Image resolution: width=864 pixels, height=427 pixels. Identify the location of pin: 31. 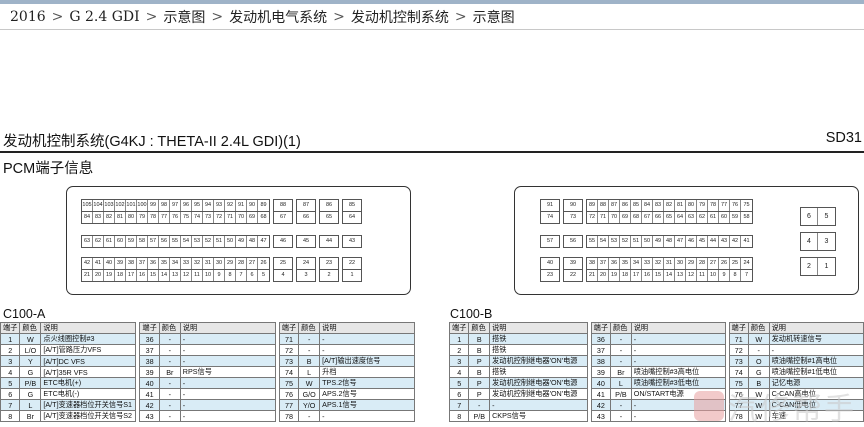
(208, 263).